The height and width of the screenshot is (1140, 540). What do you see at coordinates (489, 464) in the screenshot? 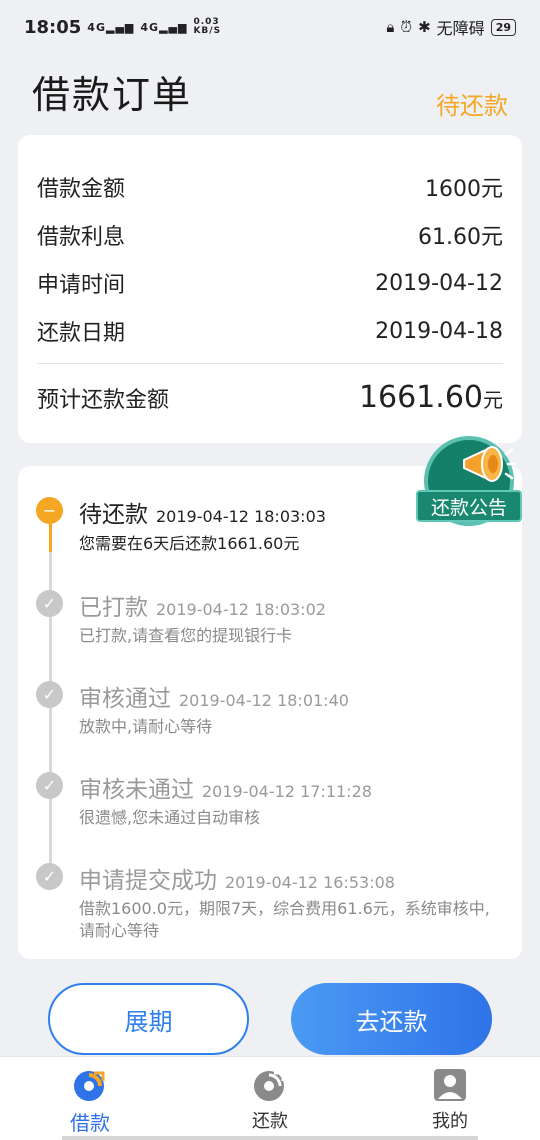
I see `megaphone-icon` at bounding box center [489, 464].